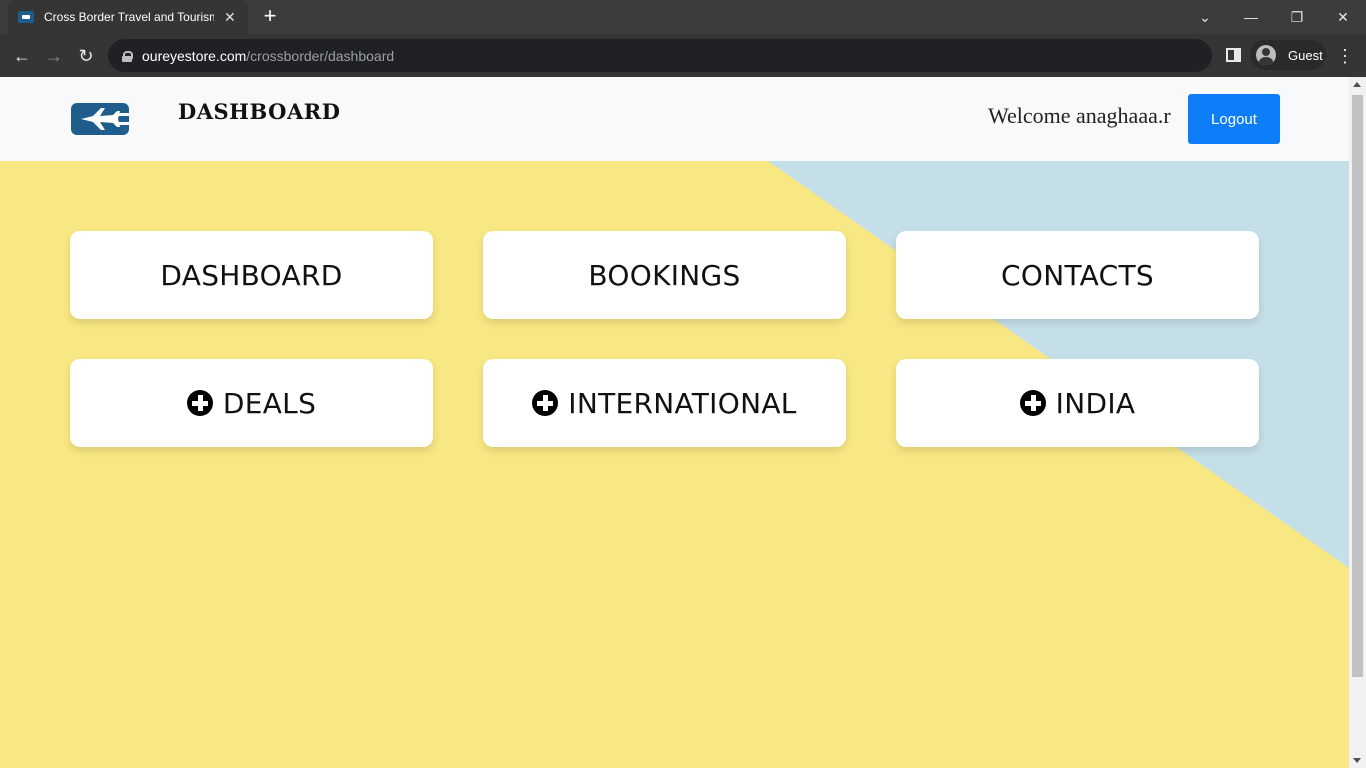 Image resolution: width=1366 pixels, height=768 pixels. I want to click on card-deals: DEALS, so click(251, 403).